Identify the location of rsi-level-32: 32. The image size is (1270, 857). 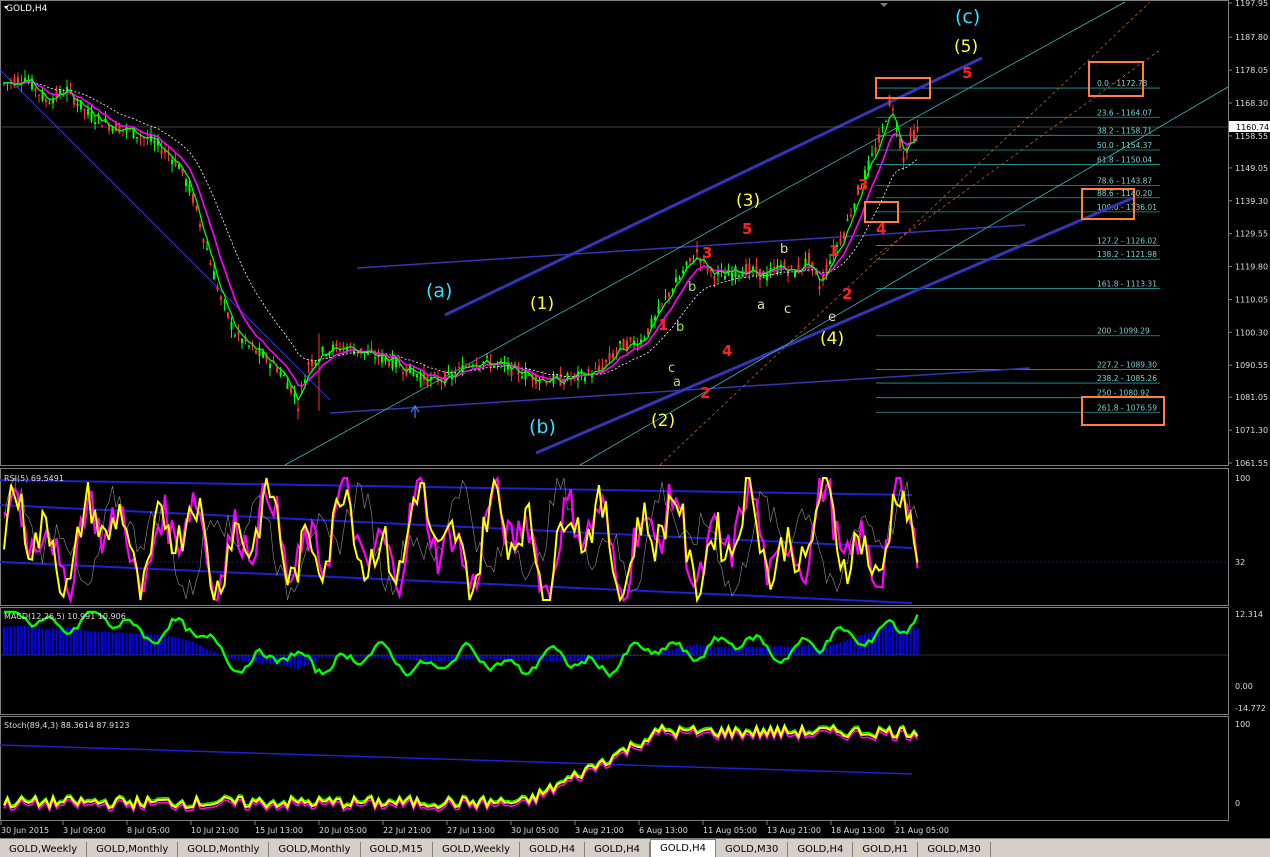
(1240, 562).